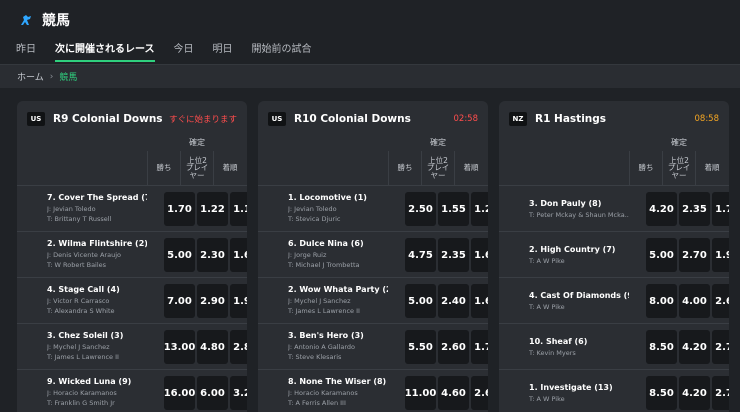 This screenshot has width=740, height=412. I want to click on runner-info: 4. Cast Of Diamonds (9) T: A W Pike, so click(579, 301).